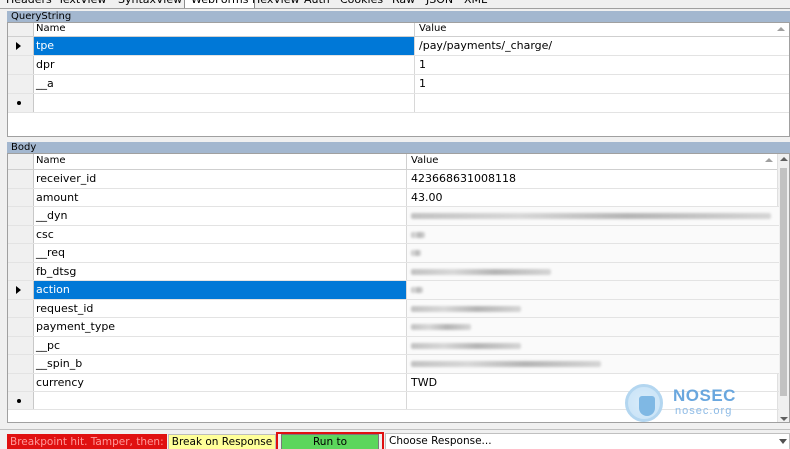  Describe the element at coordinates (220, 308) in the screenshot. I see `param-name-cell: request_id` at that location.